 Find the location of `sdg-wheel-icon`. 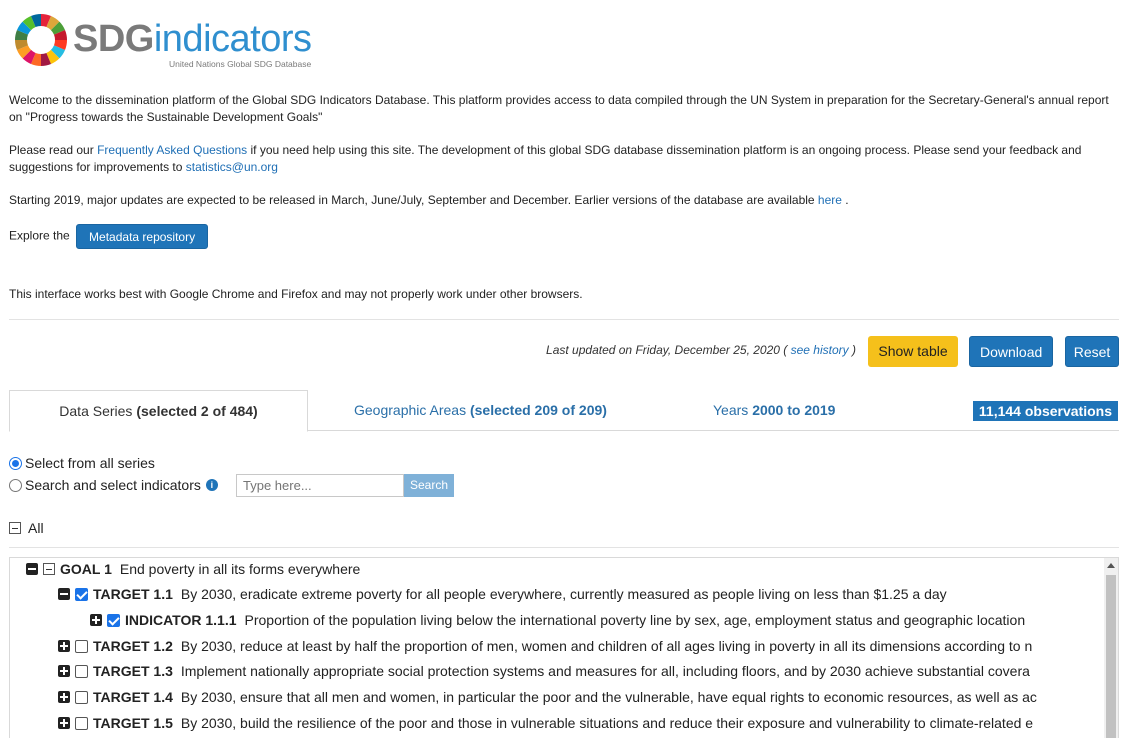

sdg-wheel-icon is located at coordinates (41, 40).